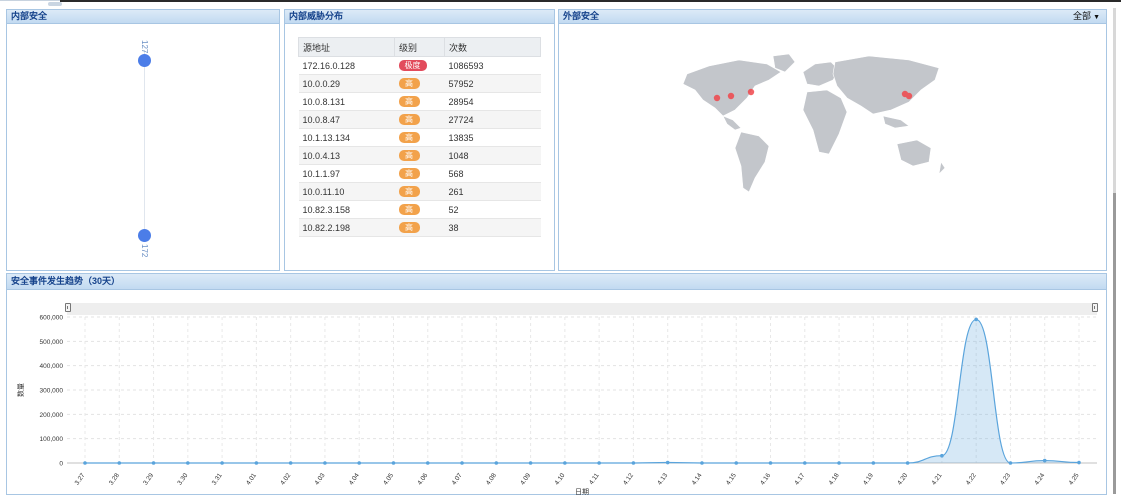 This screenshot has height=495, width=1121. What do you see at coordinates (902, 479) in the screenshot?
I see `x-tick-label: 4.20` at bounding box center [902, 479].